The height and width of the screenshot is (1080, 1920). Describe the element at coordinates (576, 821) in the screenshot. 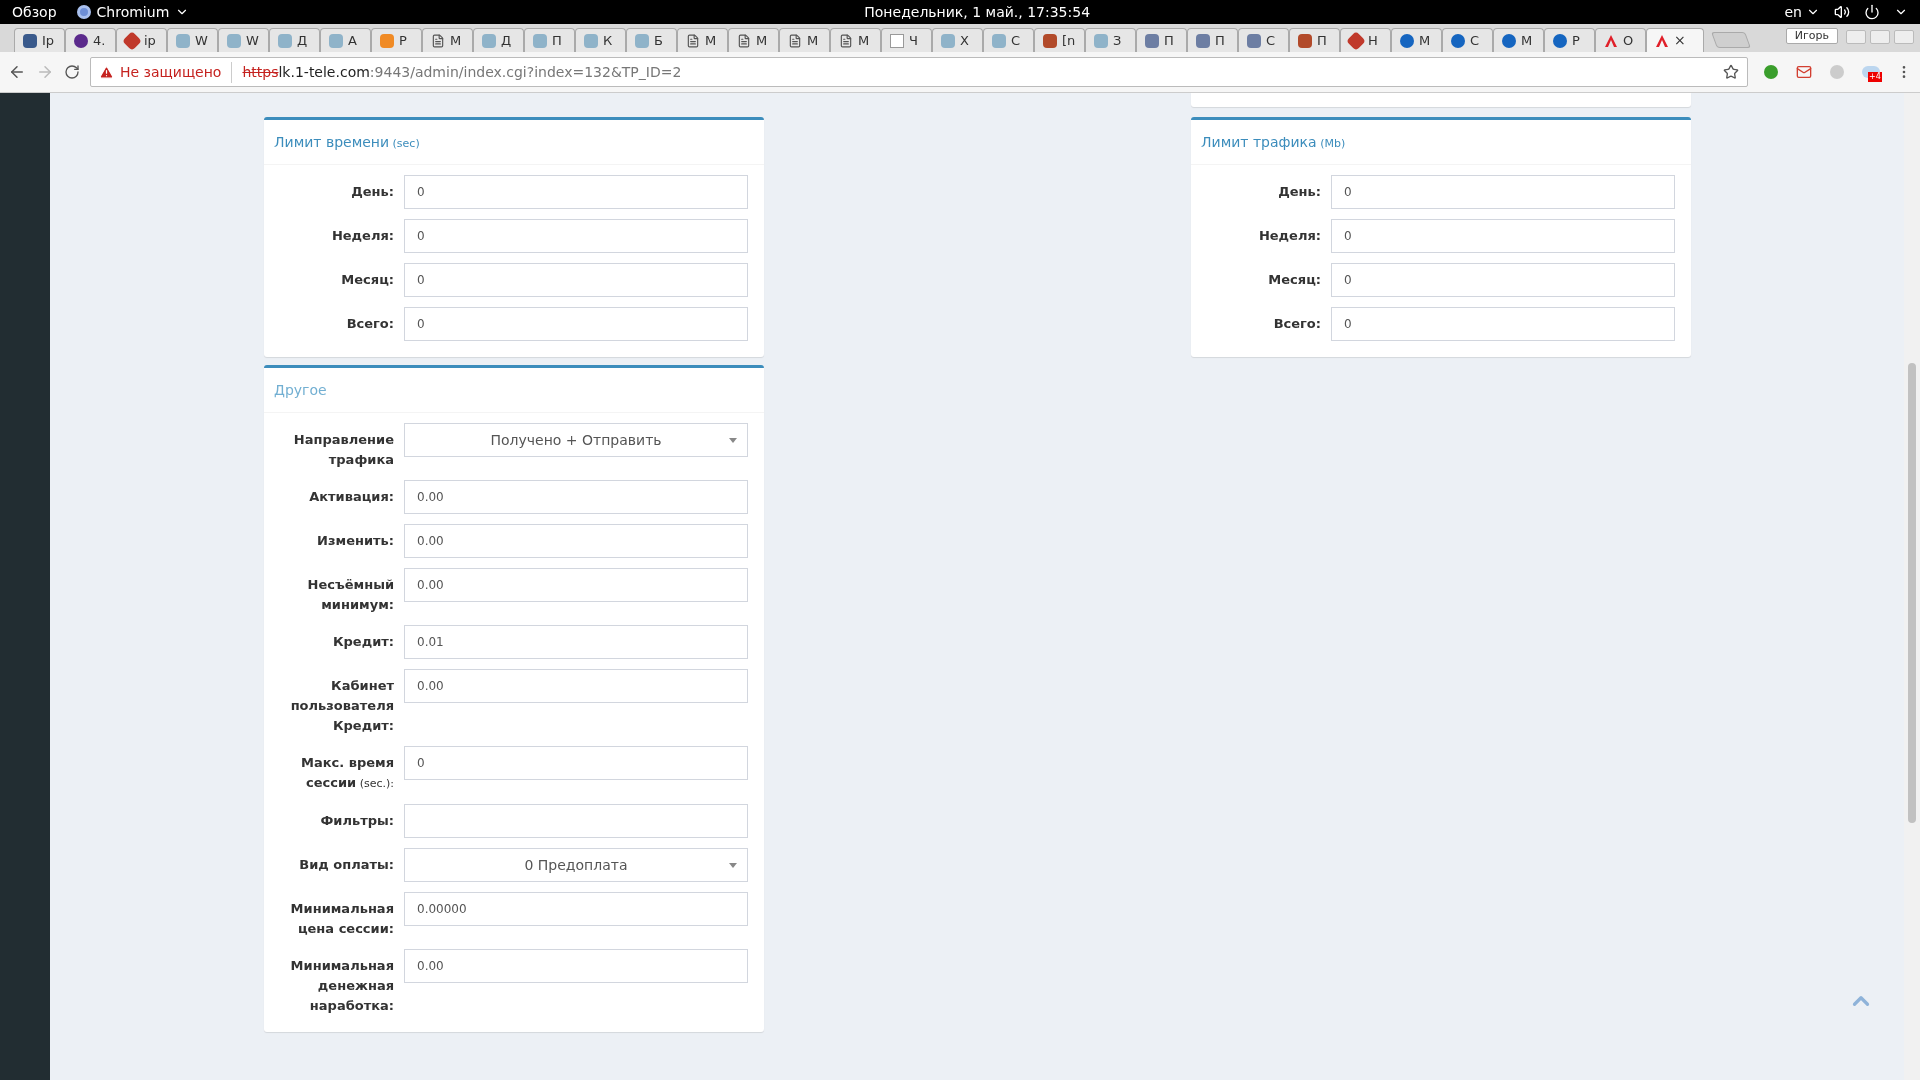

I see `text-field` at that location.